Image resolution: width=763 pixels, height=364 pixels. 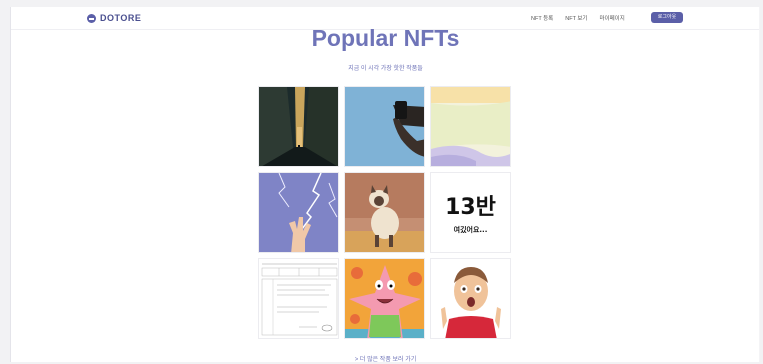 I want to click on nft-tile-pastel, so click(x=470, y=126).